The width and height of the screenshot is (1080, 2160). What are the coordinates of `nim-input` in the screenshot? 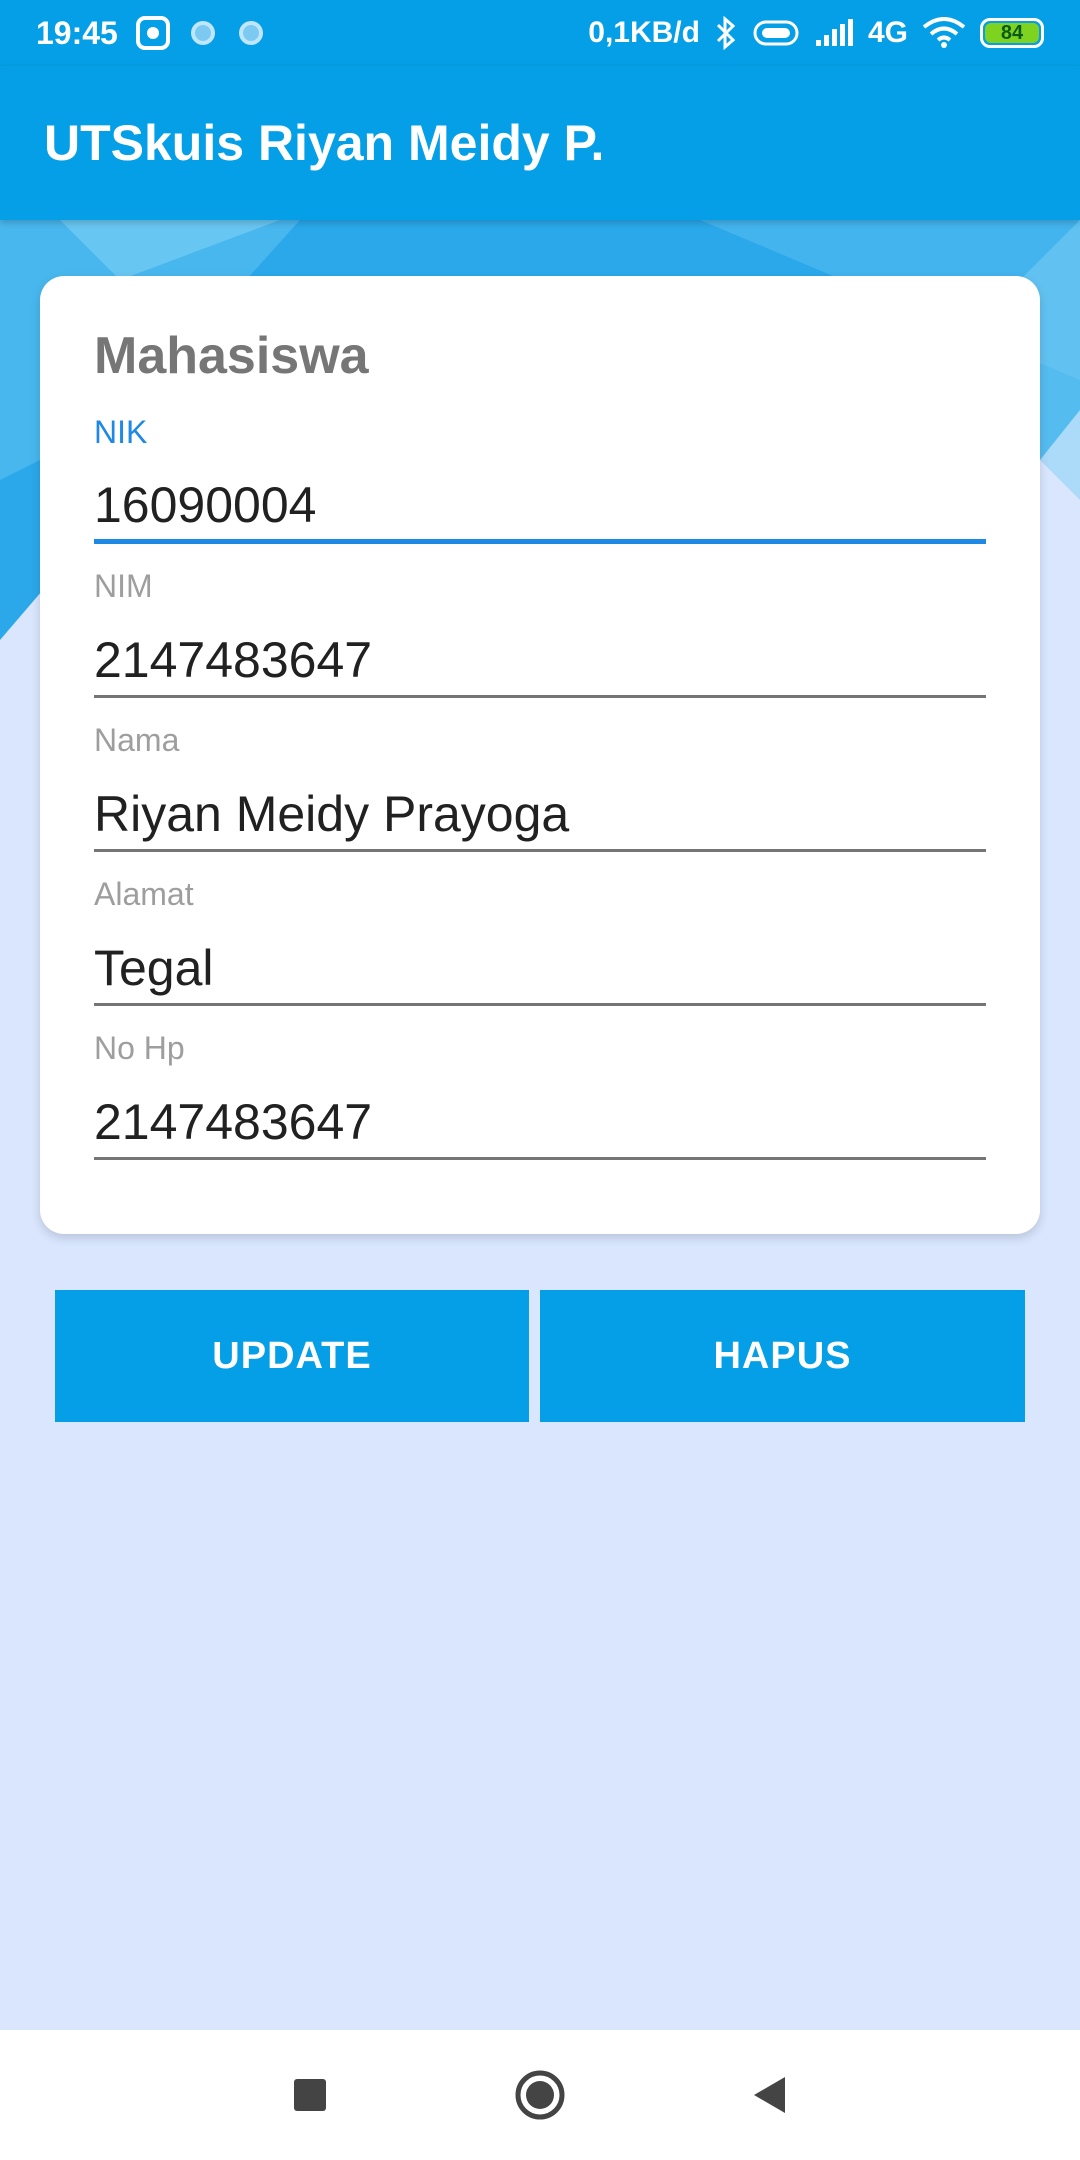 It's located at (540, 652).